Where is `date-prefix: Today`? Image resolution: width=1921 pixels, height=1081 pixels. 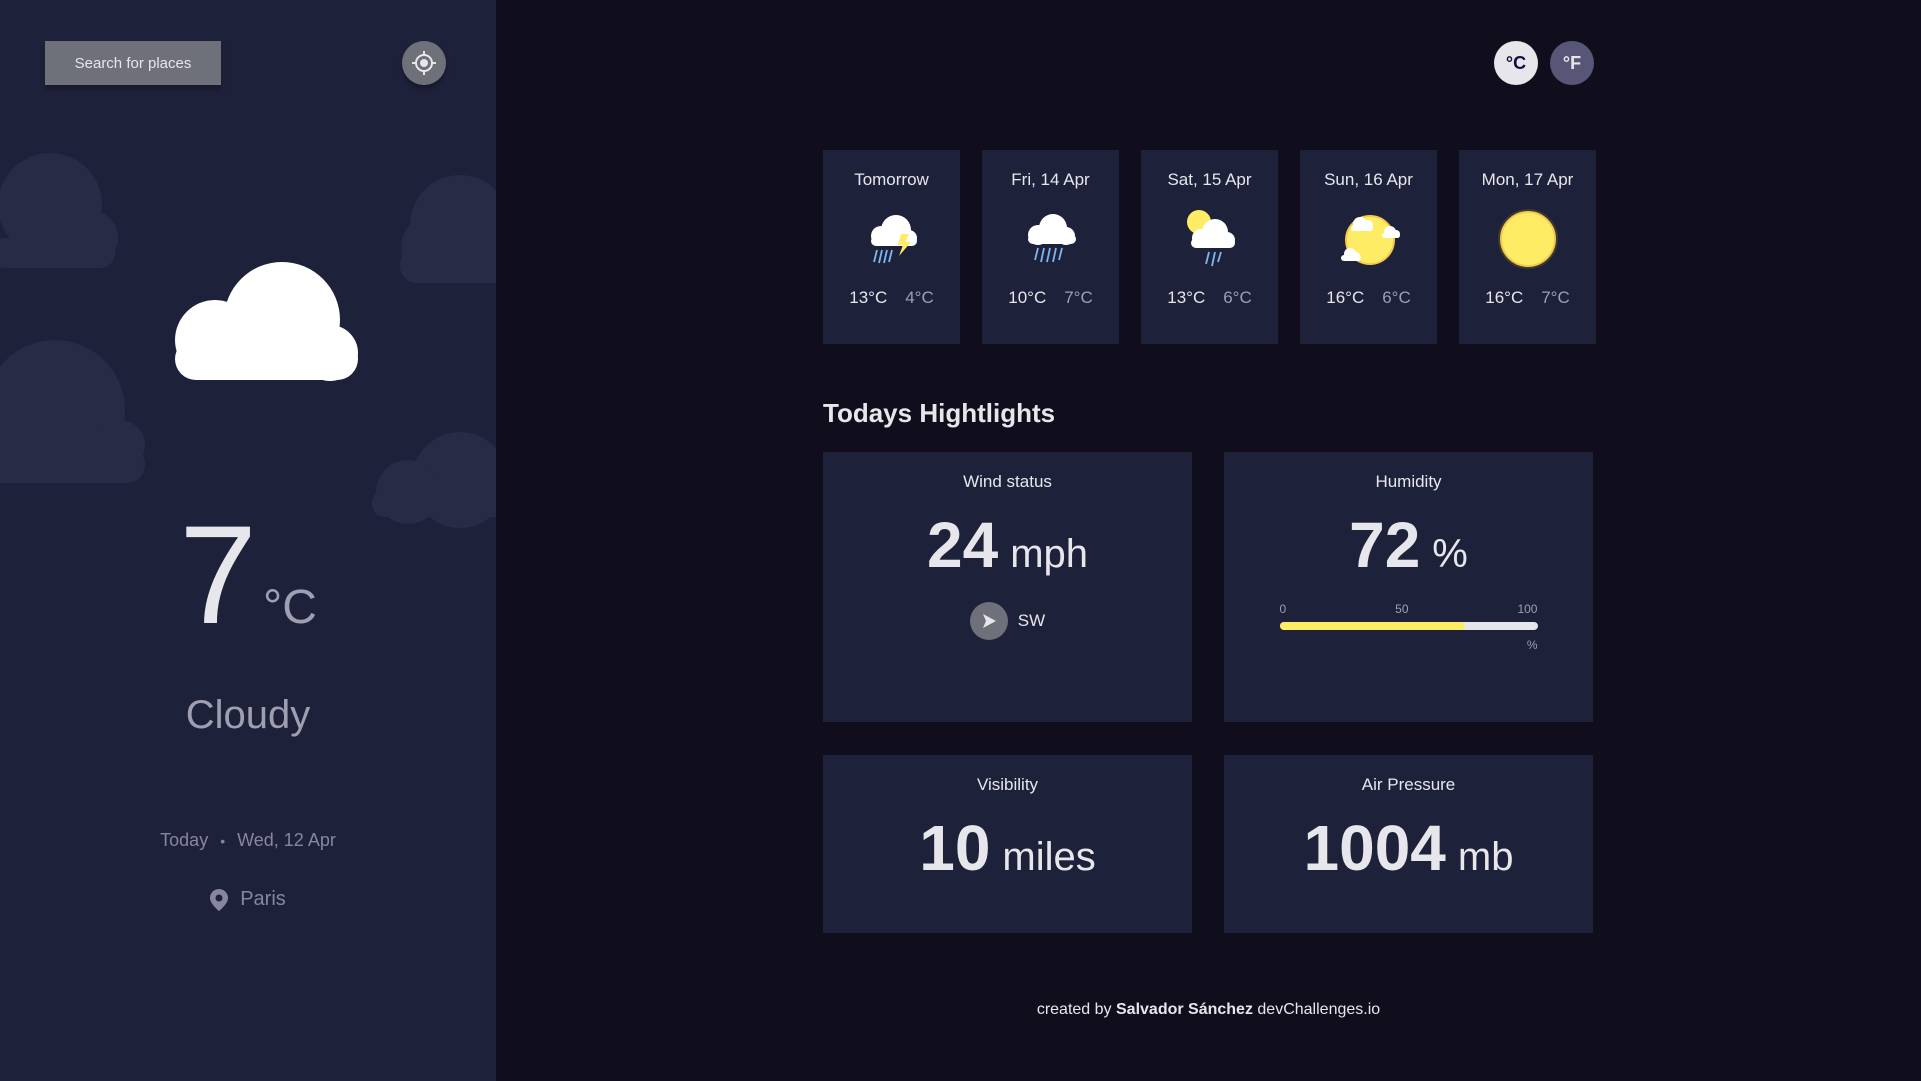 date-prefix: Today is located at coordinates (184, 840).